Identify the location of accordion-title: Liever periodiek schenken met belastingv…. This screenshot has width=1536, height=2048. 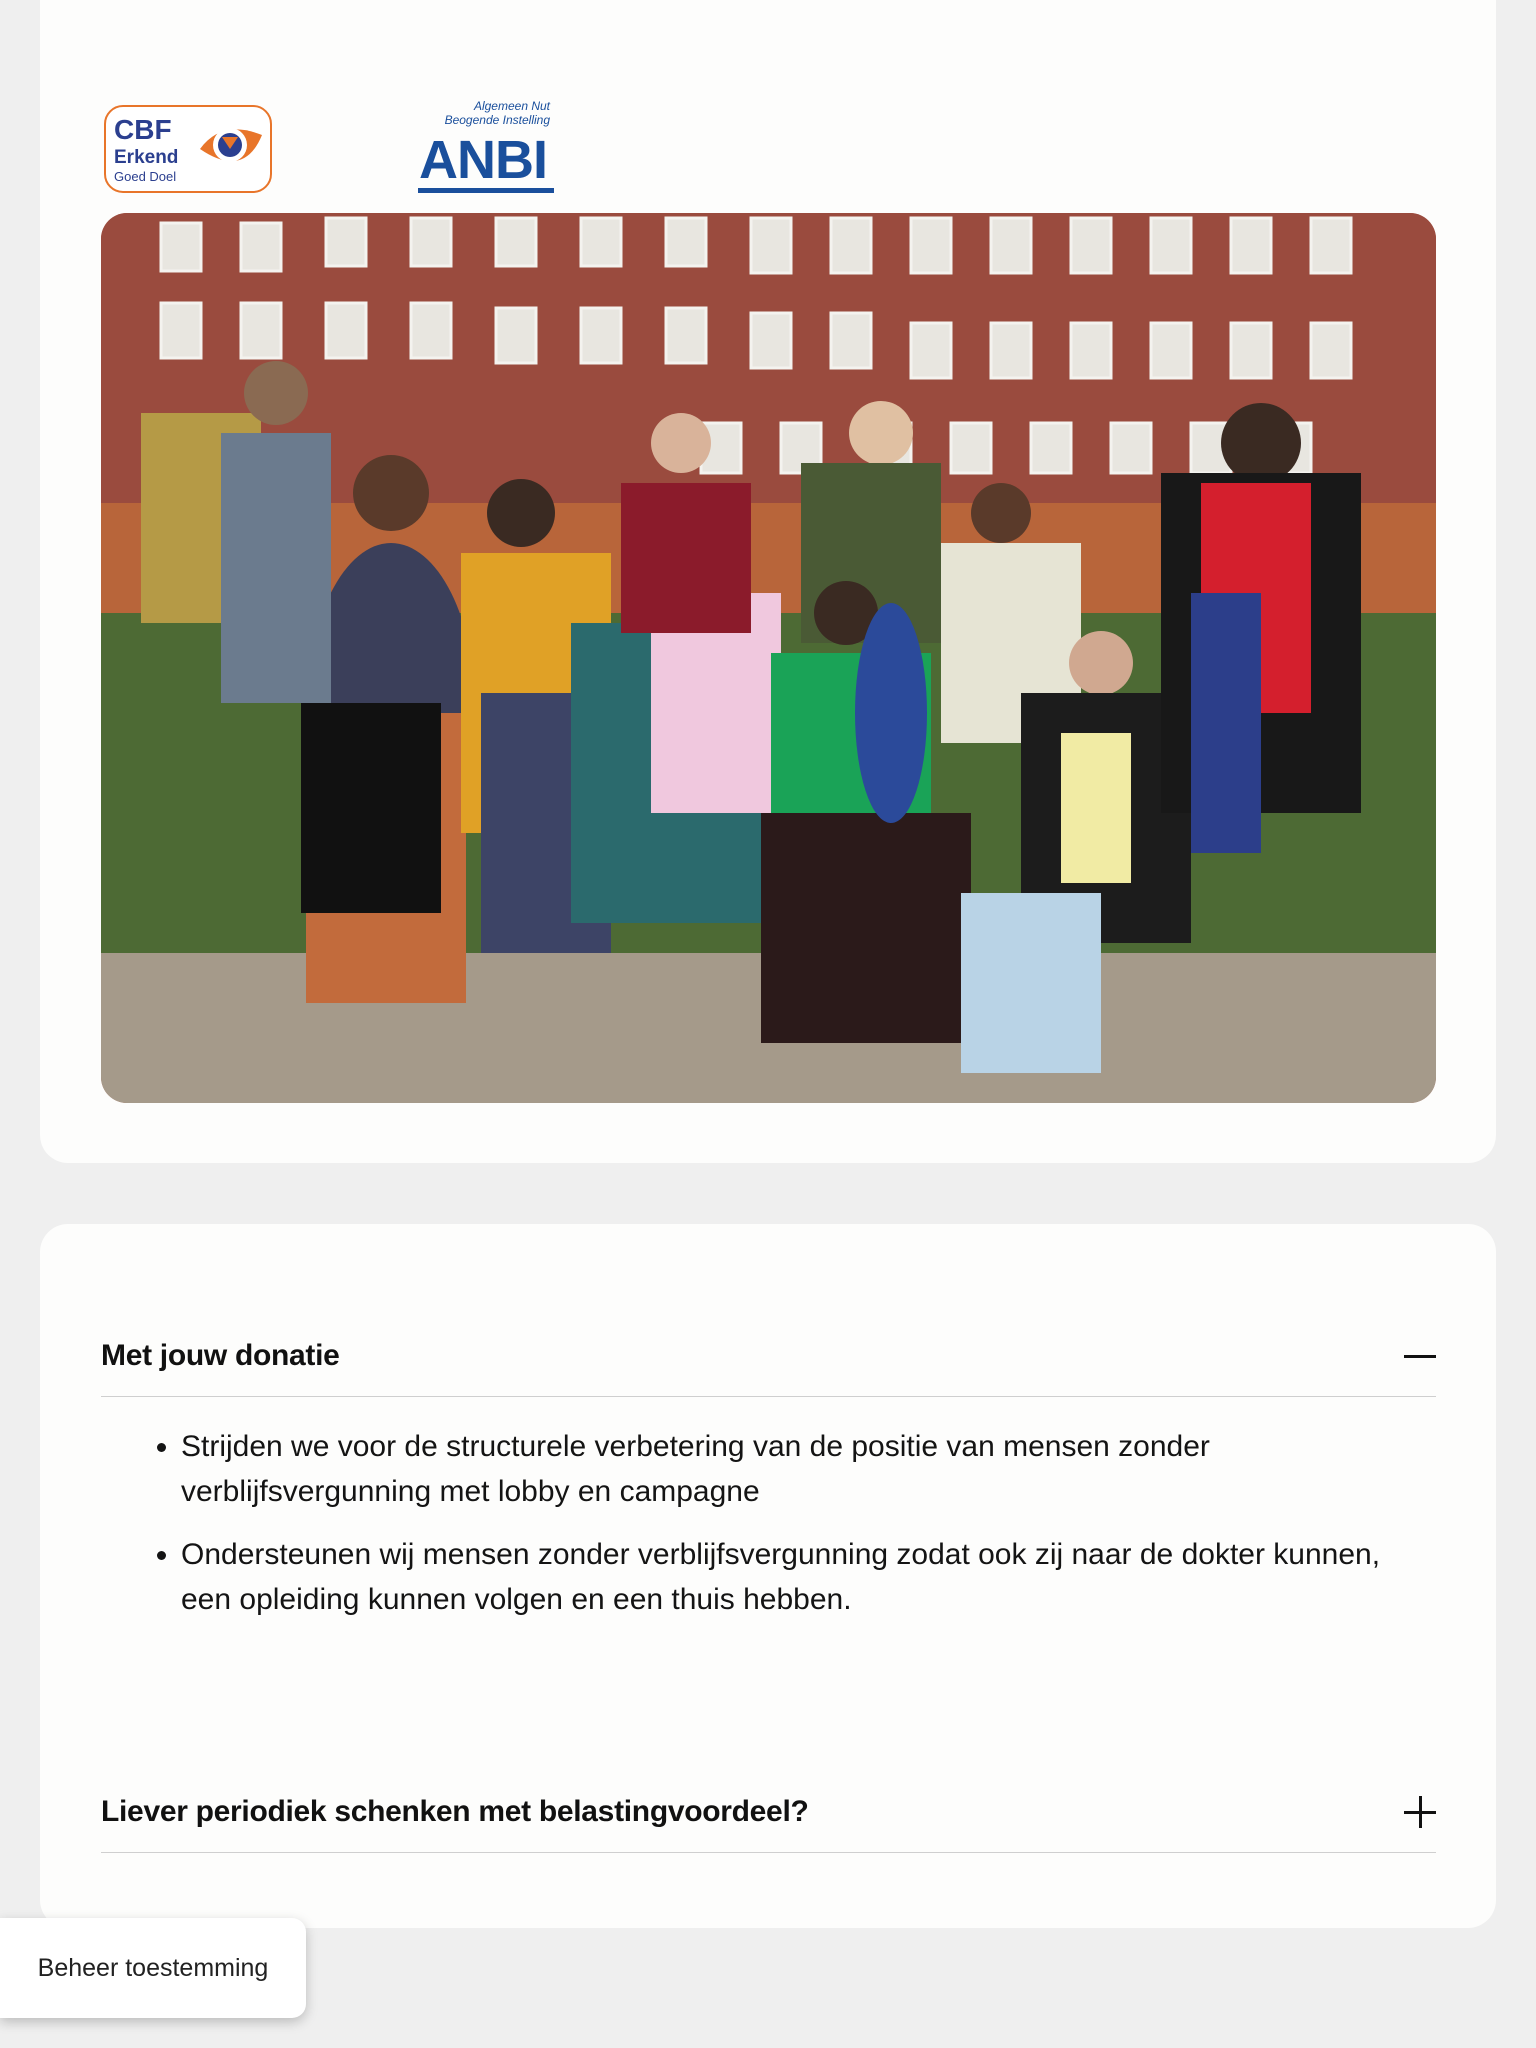
(455, 1811).